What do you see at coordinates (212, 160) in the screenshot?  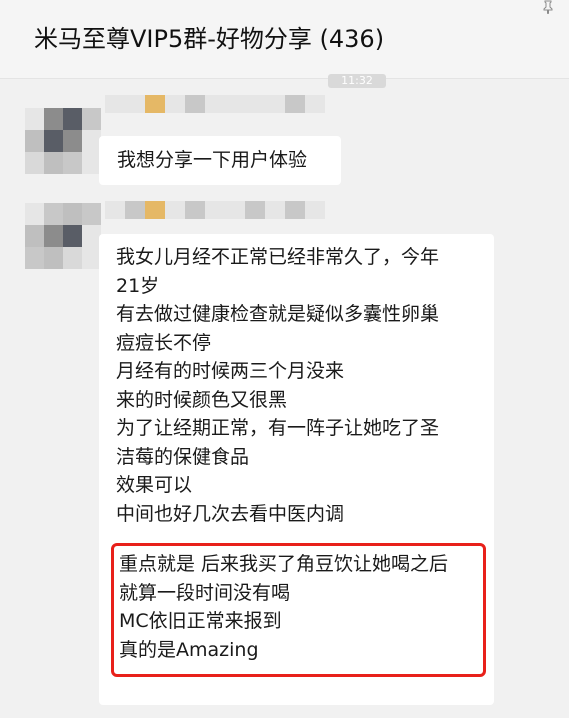 I see `message-text: 我想分享一下用户体验` at bounding box center [212, 160].